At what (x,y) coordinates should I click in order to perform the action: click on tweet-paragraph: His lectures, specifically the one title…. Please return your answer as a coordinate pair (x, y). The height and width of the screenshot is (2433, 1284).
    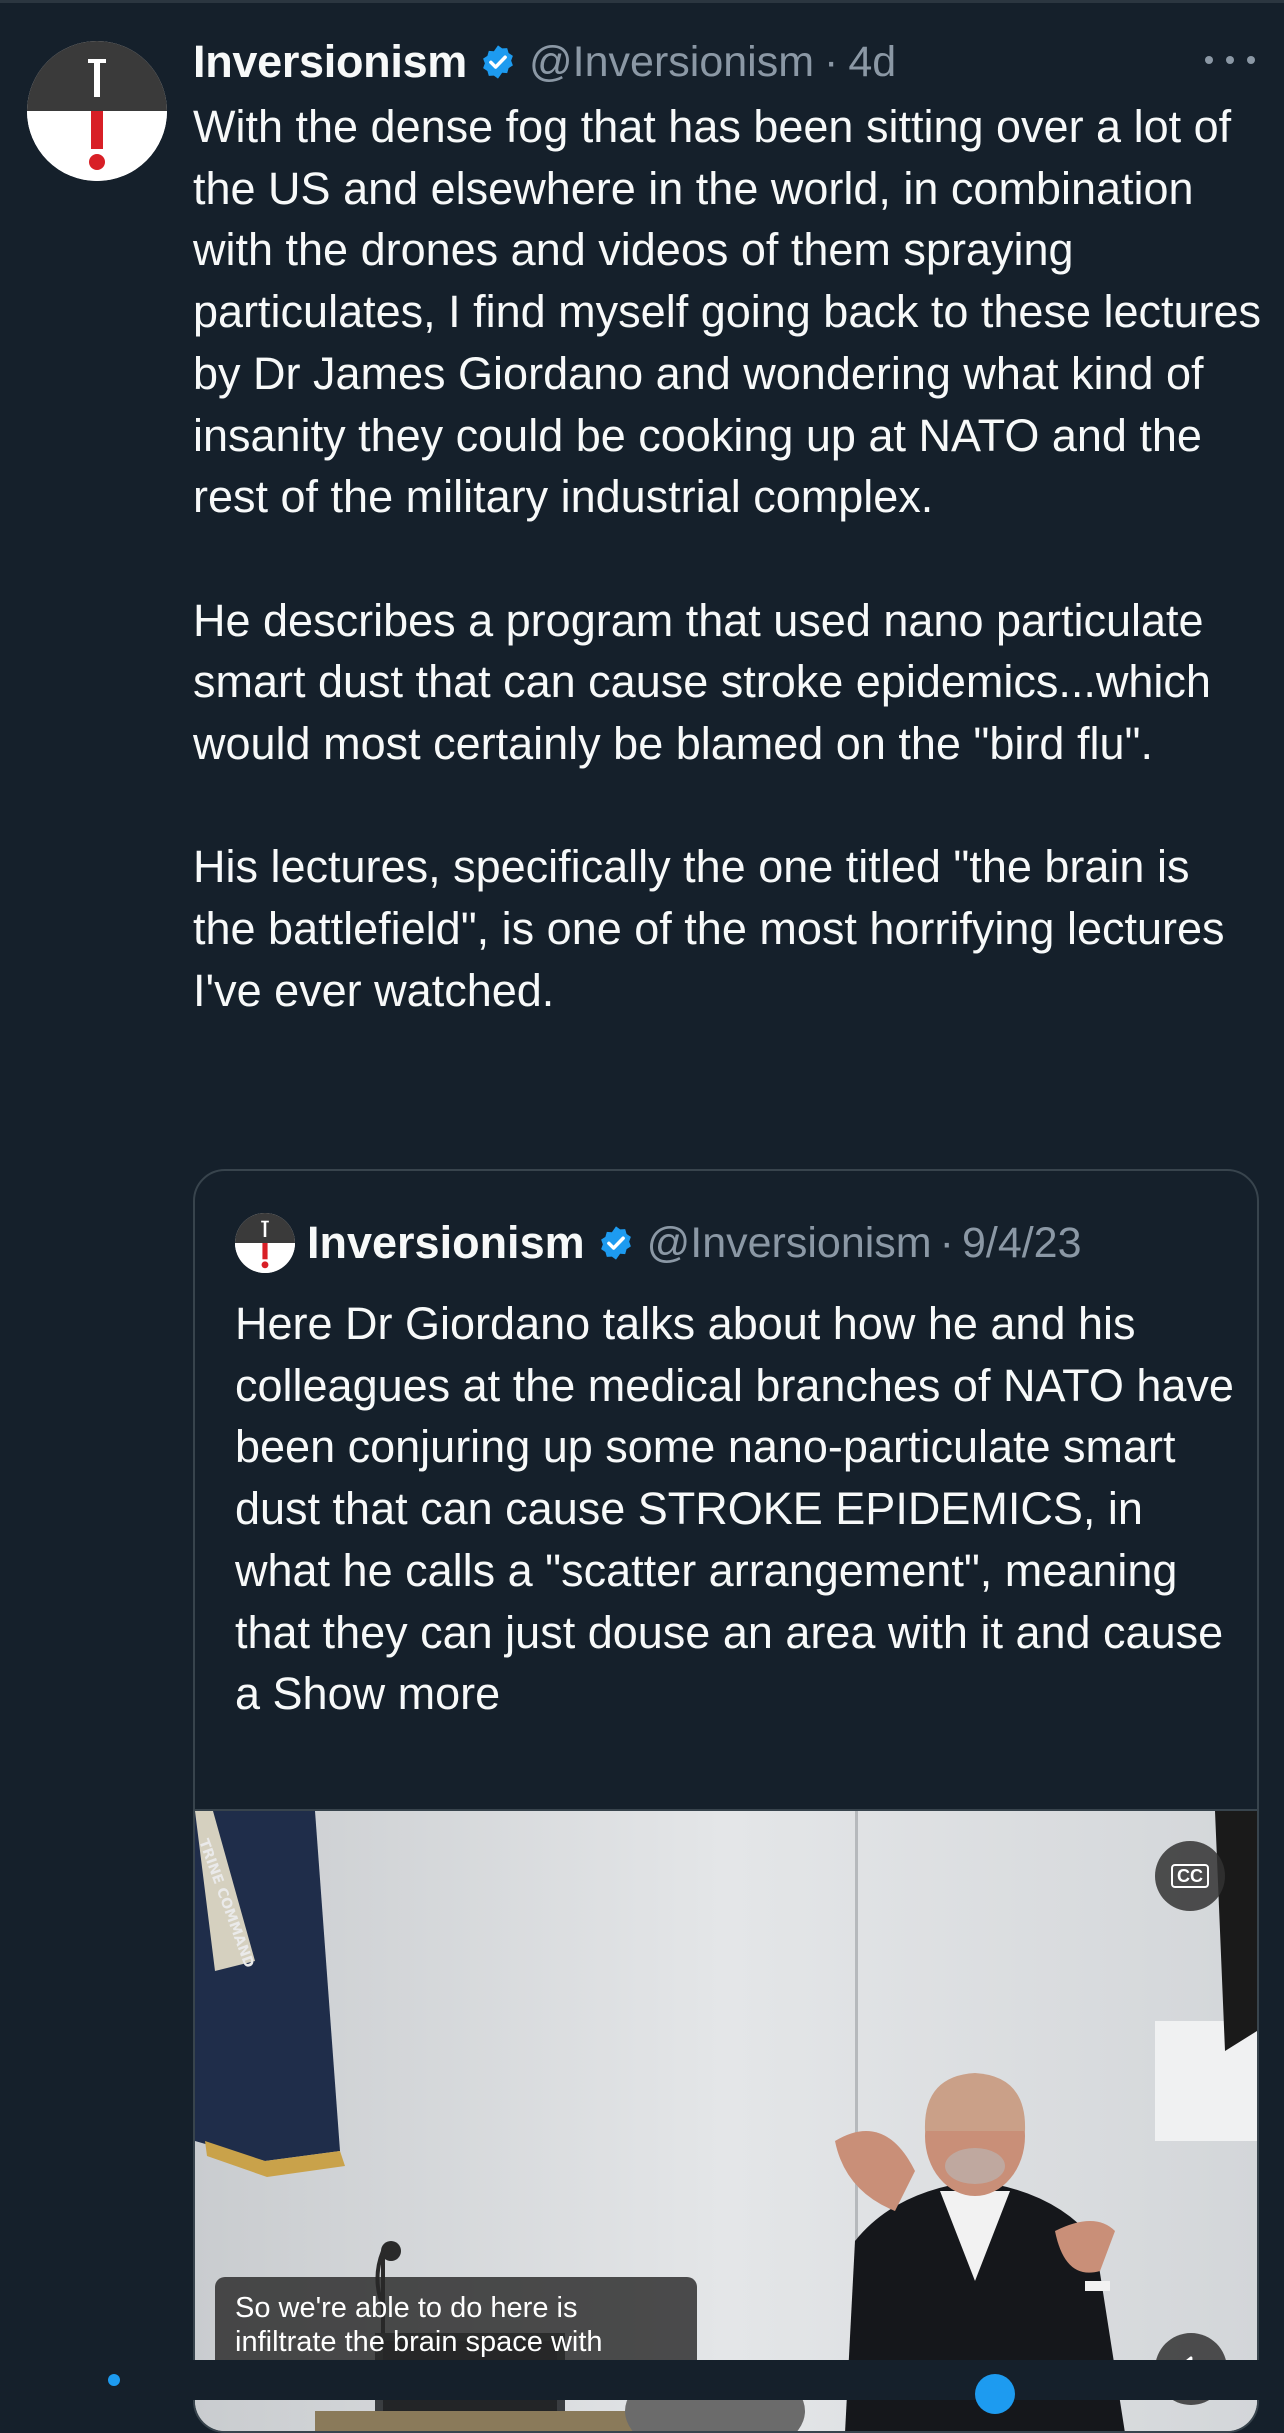
    Looking at the image, I should click on (709, 928).